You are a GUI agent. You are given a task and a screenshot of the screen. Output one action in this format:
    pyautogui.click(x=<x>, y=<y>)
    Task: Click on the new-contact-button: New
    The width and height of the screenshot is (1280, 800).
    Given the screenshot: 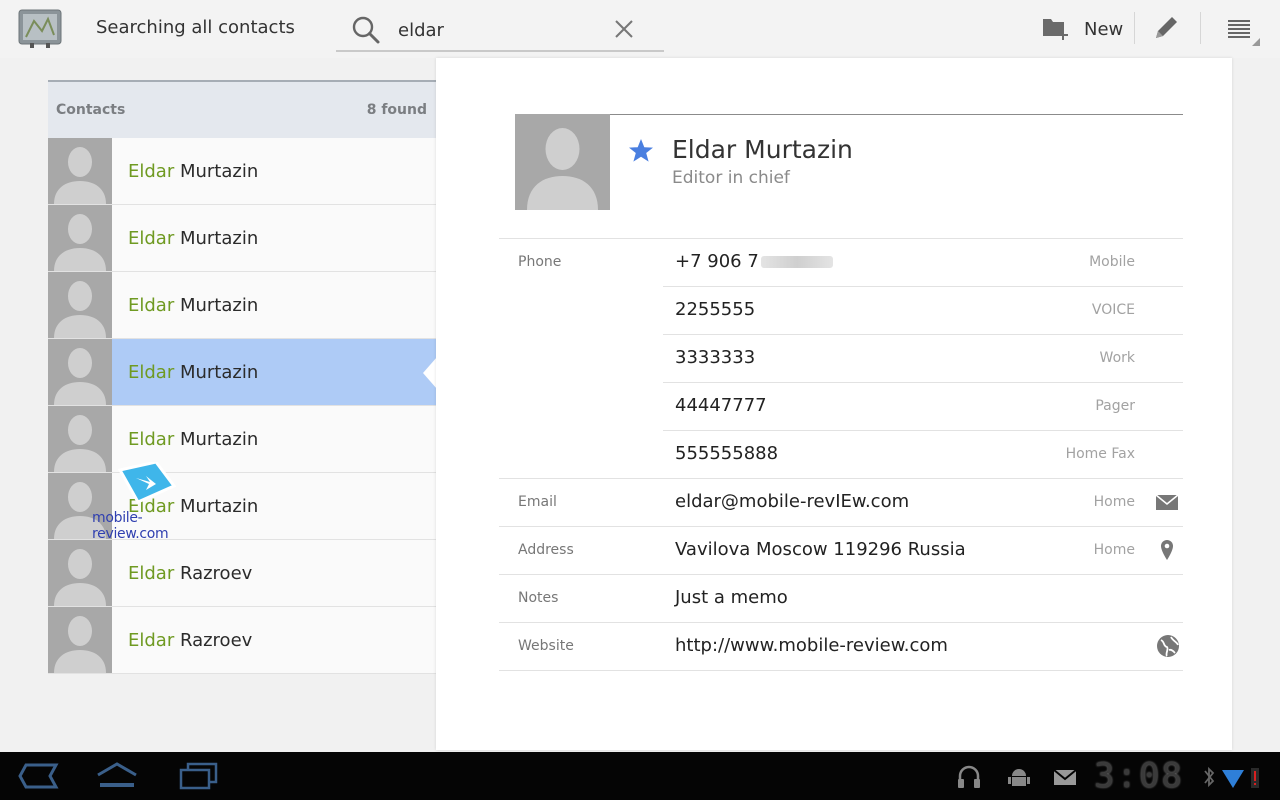 What is the action you would take?
    pyautogui.click(x=1081, y=29)
    